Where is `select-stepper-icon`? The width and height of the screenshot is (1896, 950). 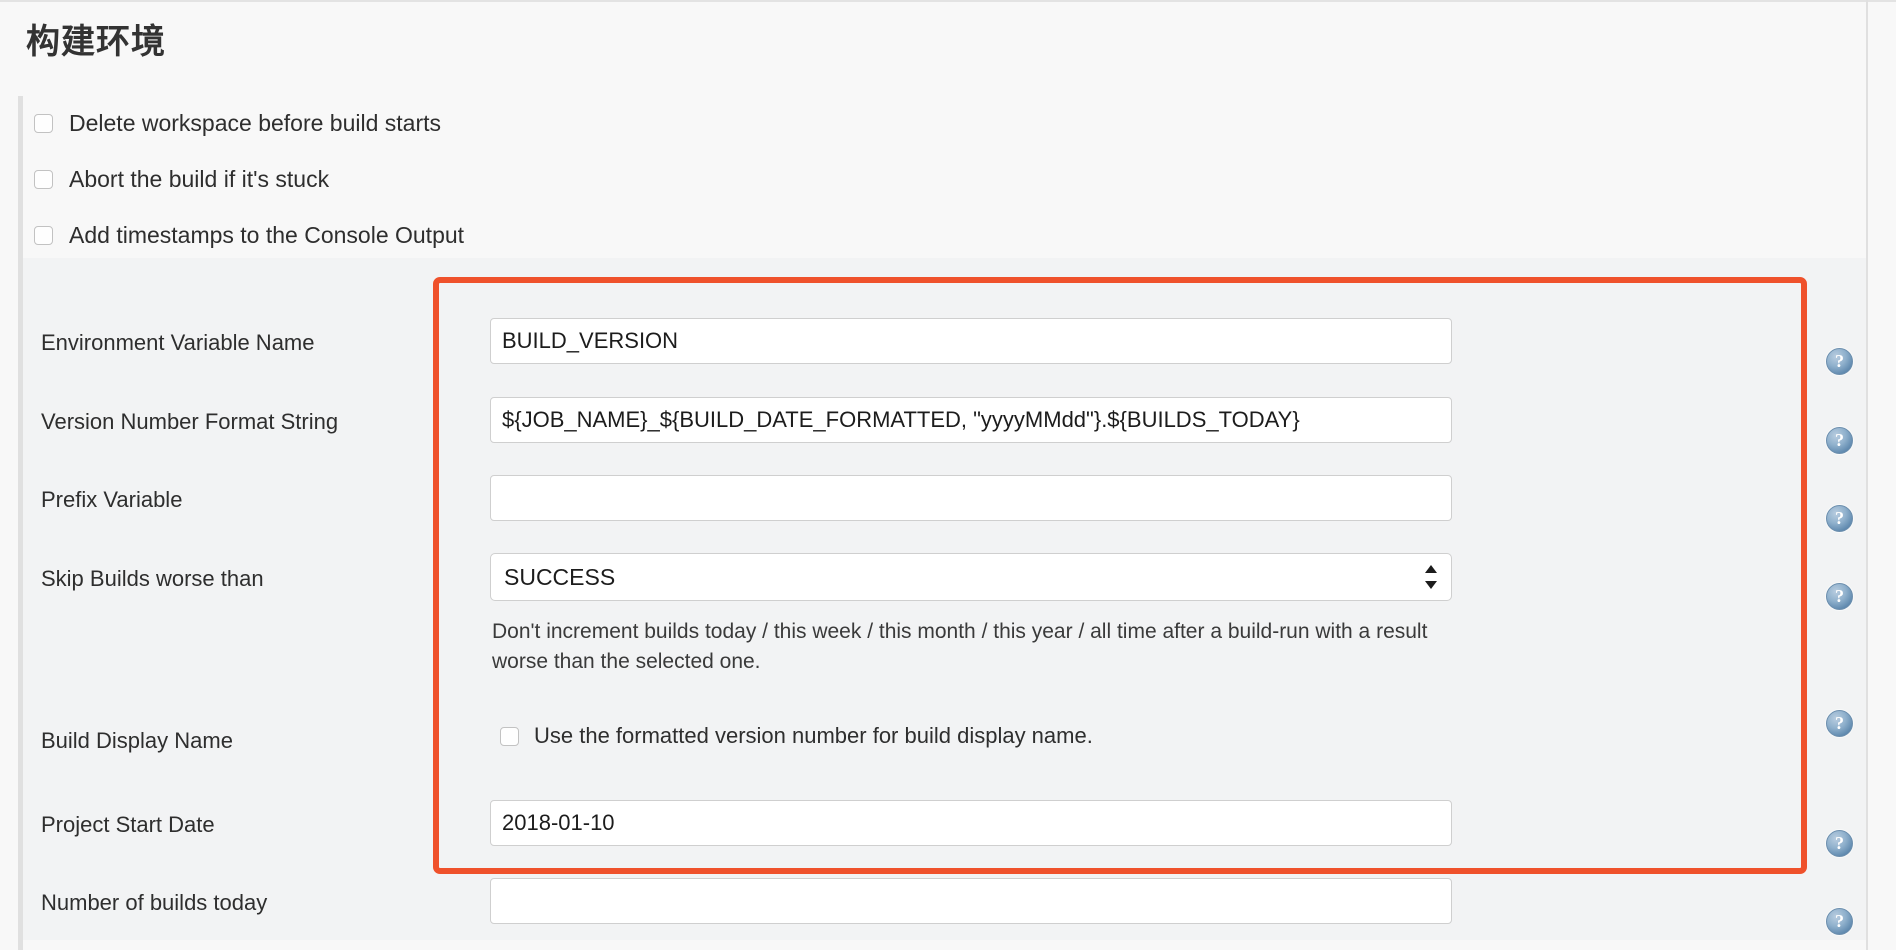
select-stepper-icon is located at coordinates (1431, 577).